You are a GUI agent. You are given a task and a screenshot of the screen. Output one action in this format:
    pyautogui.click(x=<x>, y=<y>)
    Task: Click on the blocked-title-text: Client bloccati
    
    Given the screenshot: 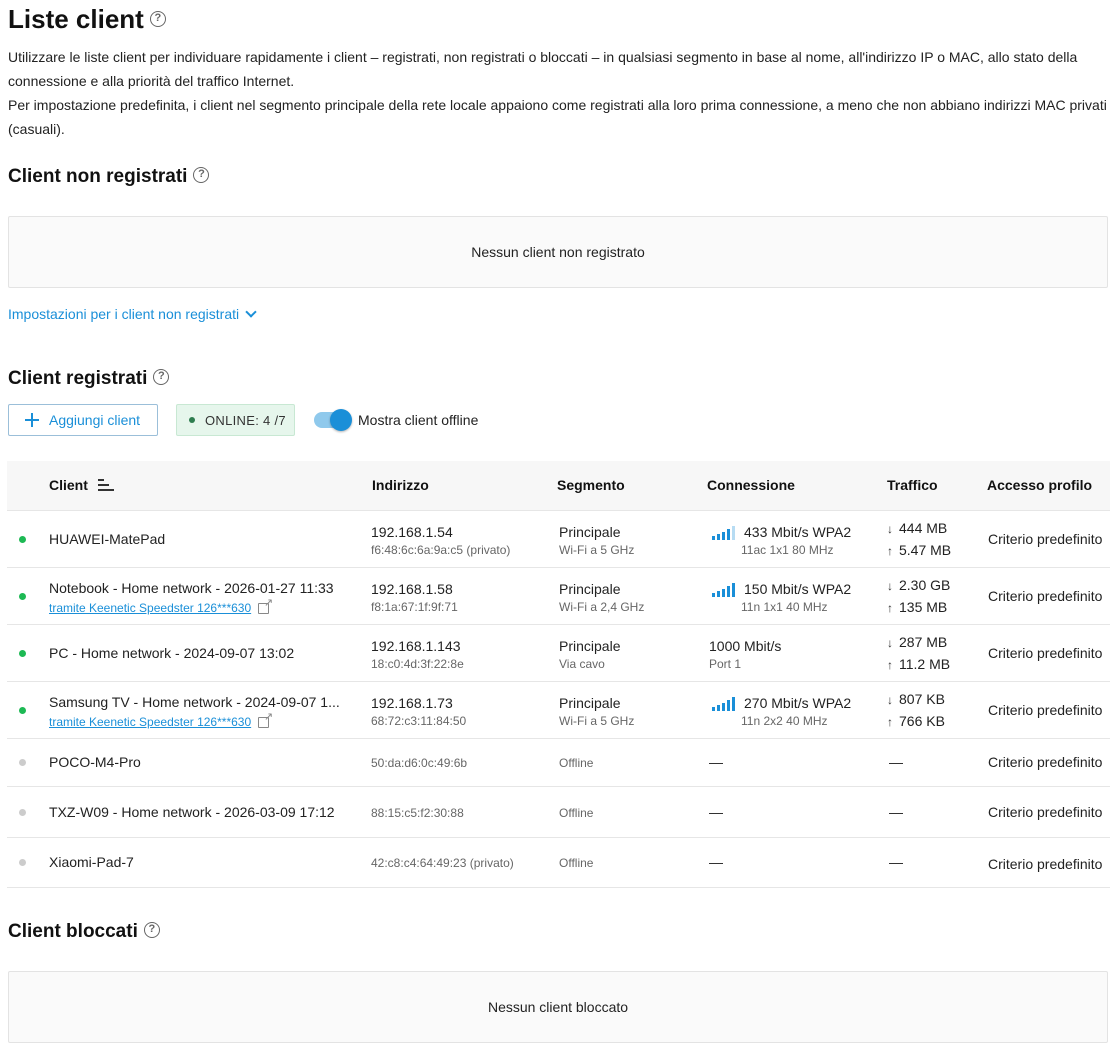 What is the action you would take?
    pyautogui.click(x=73, y=931)
    